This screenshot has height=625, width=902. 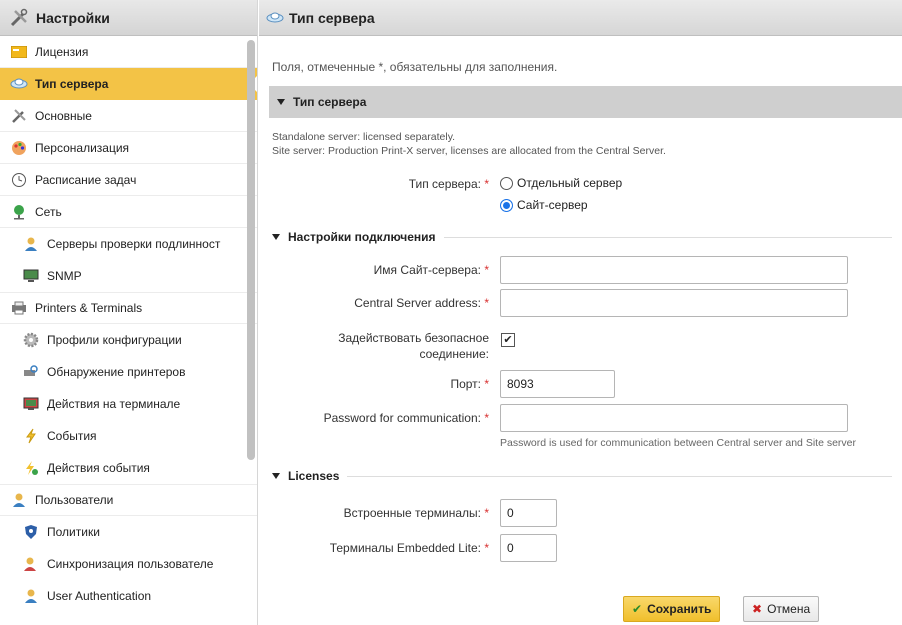 What do you see at coordinates (789, 609) in the screenshot?
I see `button-label: Отмена` at bounding box center [789, 609].